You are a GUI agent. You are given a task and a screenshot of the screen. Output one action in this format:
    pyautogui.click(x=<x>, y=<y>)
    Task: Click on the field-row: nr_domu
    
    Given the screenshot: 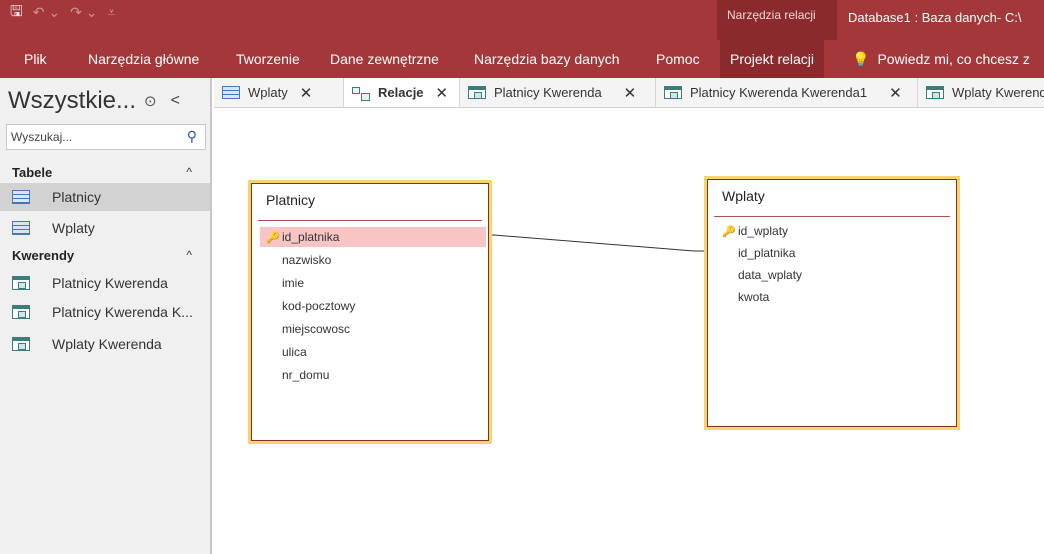 What is the action you would take?
    pyautogui.click(x=294, y=375)
    